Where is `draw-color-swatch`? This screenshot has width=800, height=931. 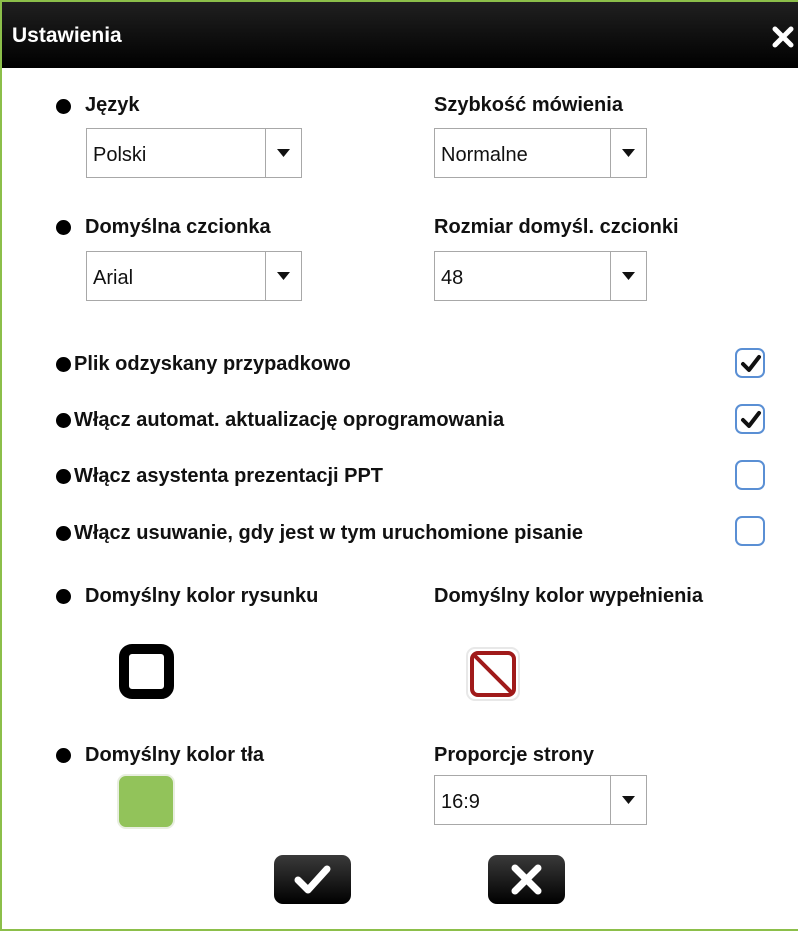 draw-color-swatch is located at coordinates (146, 671).